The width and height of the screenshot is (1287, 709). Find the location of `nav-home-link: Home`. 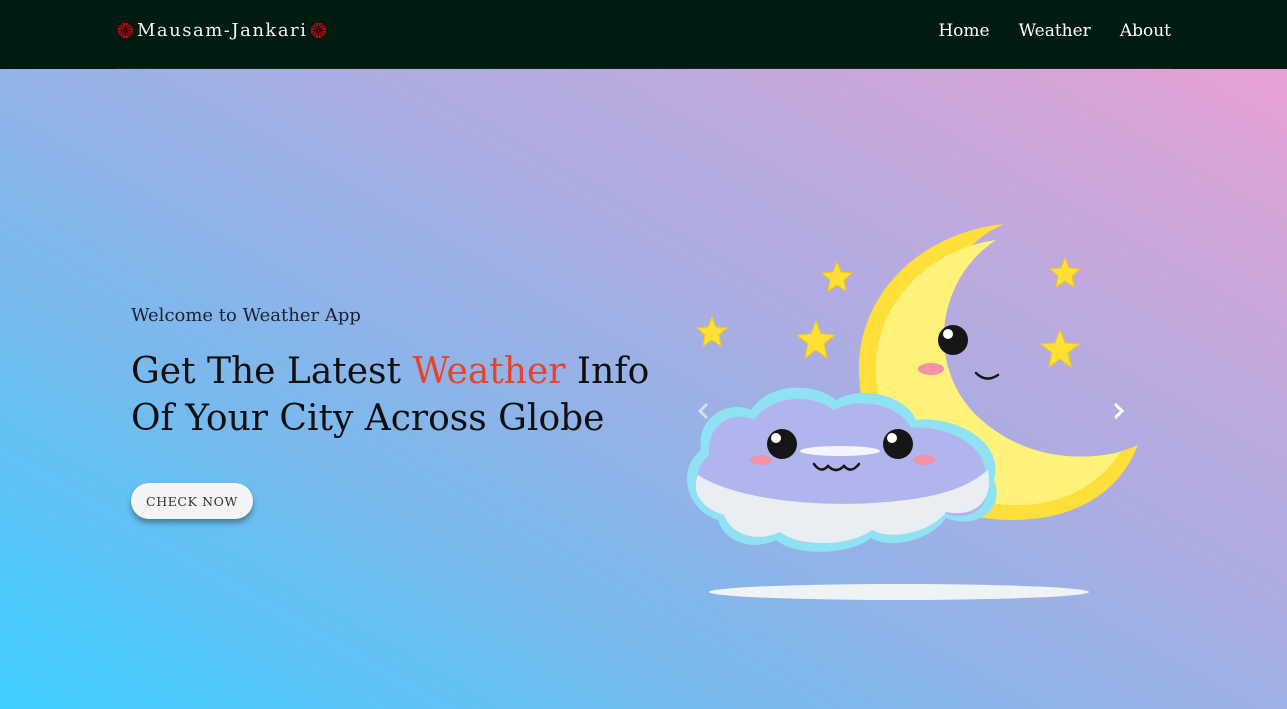

nav-home-link: Home is located at coordinates (963, 31).